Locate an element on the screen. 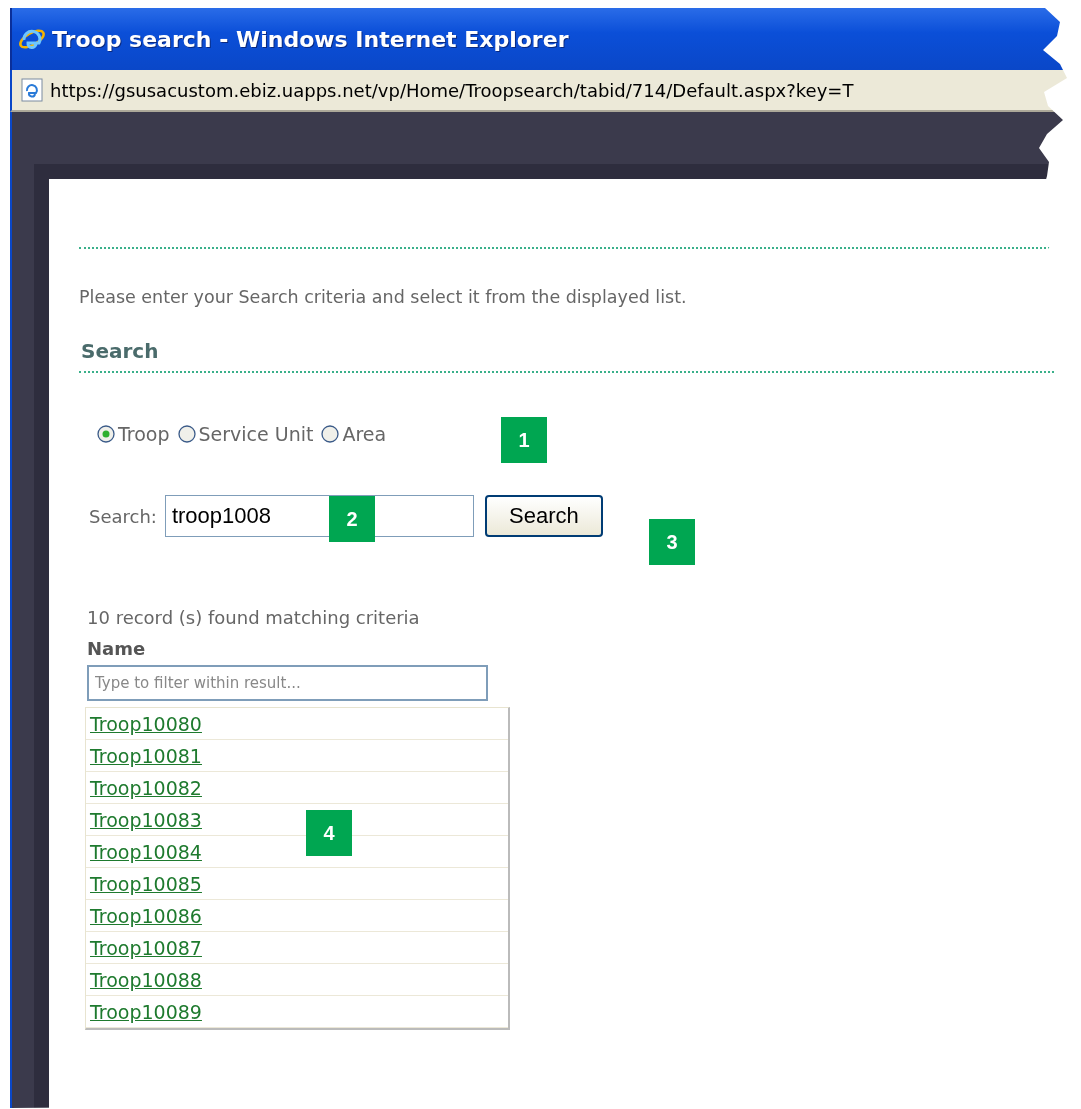 The height and width of the screenshot is (1109, 1081). result-link: Troop10081 is located at coordinates (146, 755).